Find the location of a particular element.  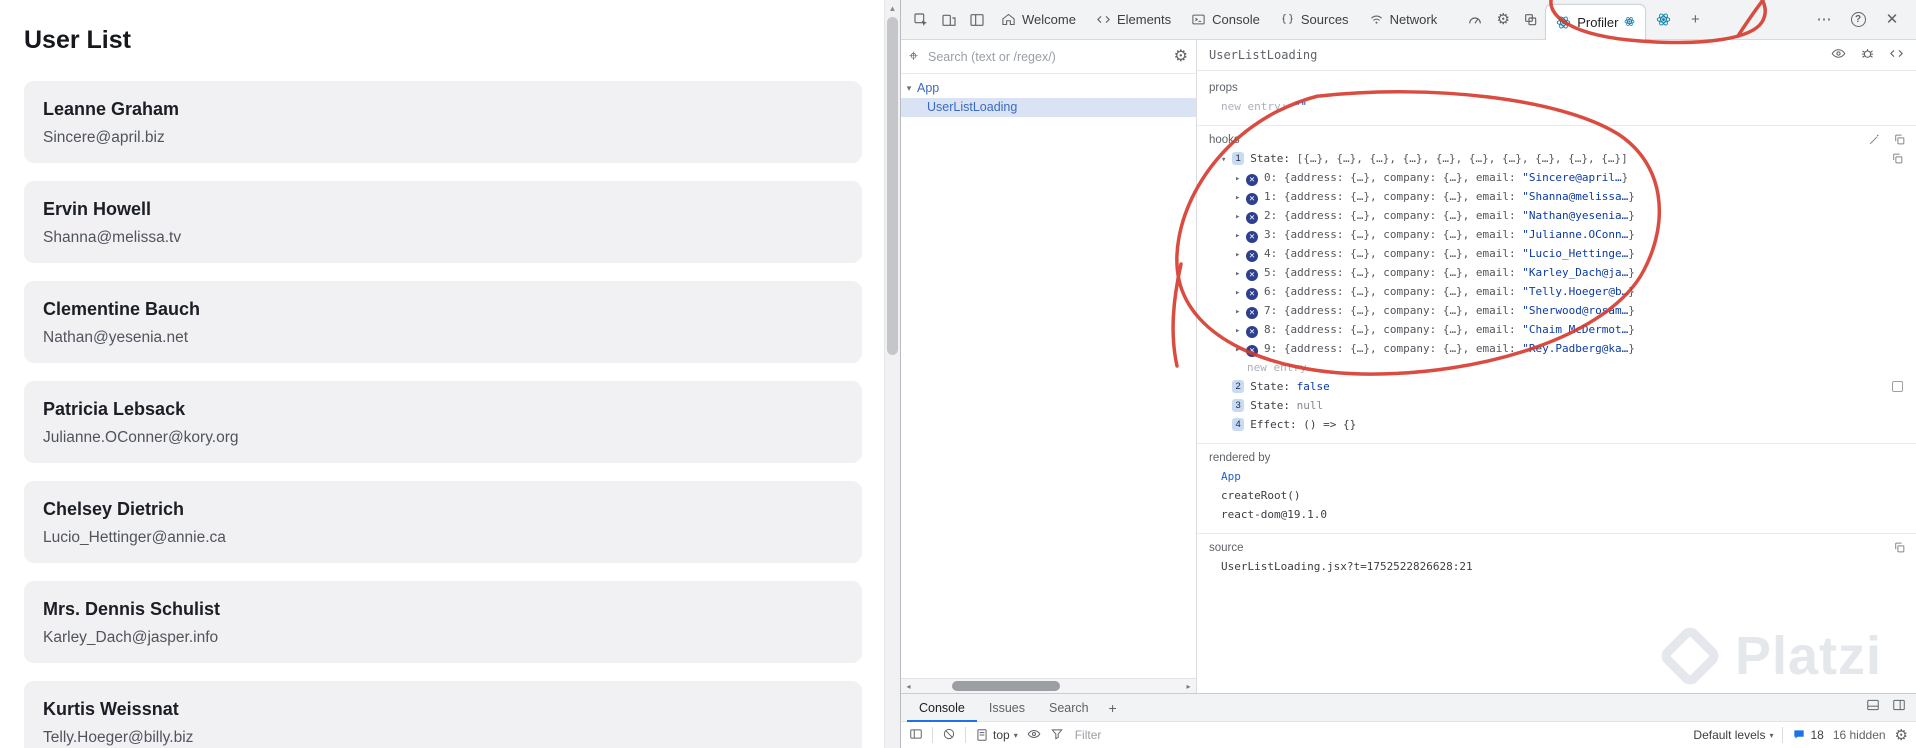

rendered-by-createroot: createRoot() is located at coordinates (1261, 495).